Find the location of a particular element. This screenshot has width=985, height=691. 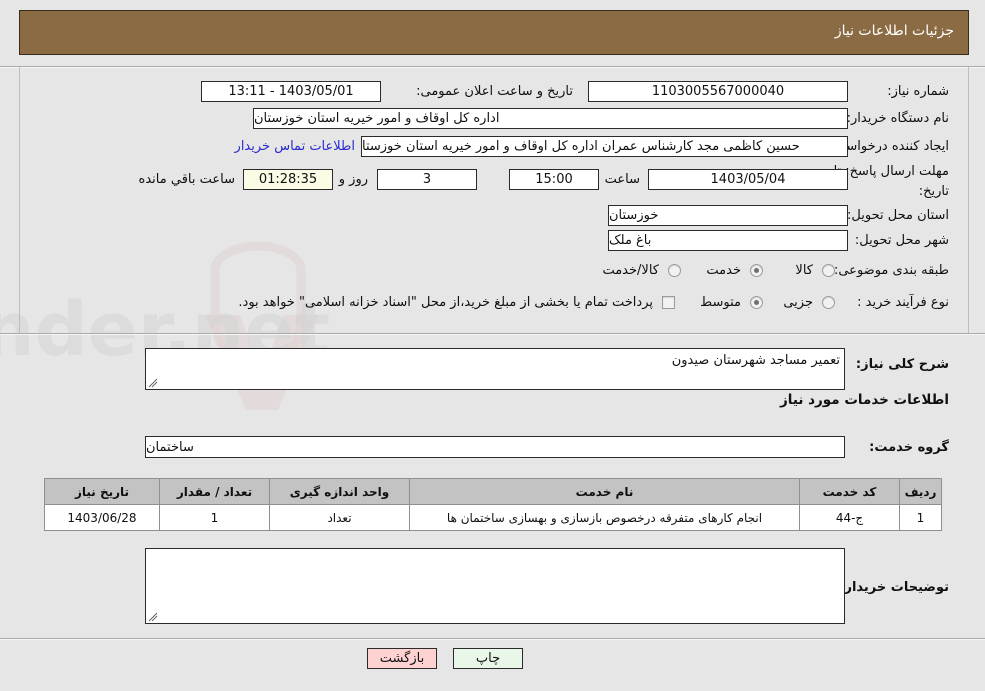

need-number-field: 1103005567000040 is located at coordinates (718, 91).